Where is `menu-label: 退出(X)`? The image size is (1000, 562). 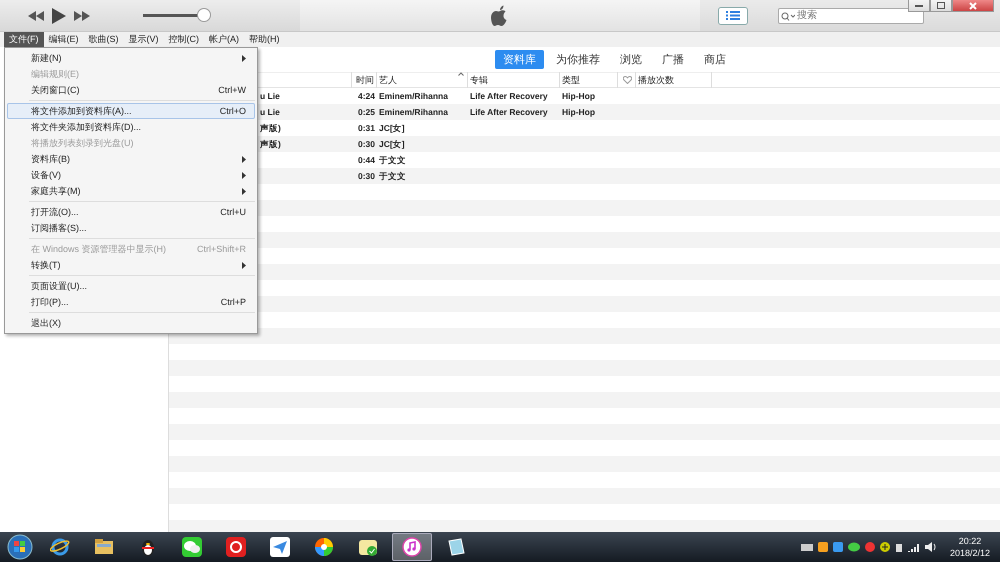
menu-label: 退出(X) is located at coordinates (46, 323).